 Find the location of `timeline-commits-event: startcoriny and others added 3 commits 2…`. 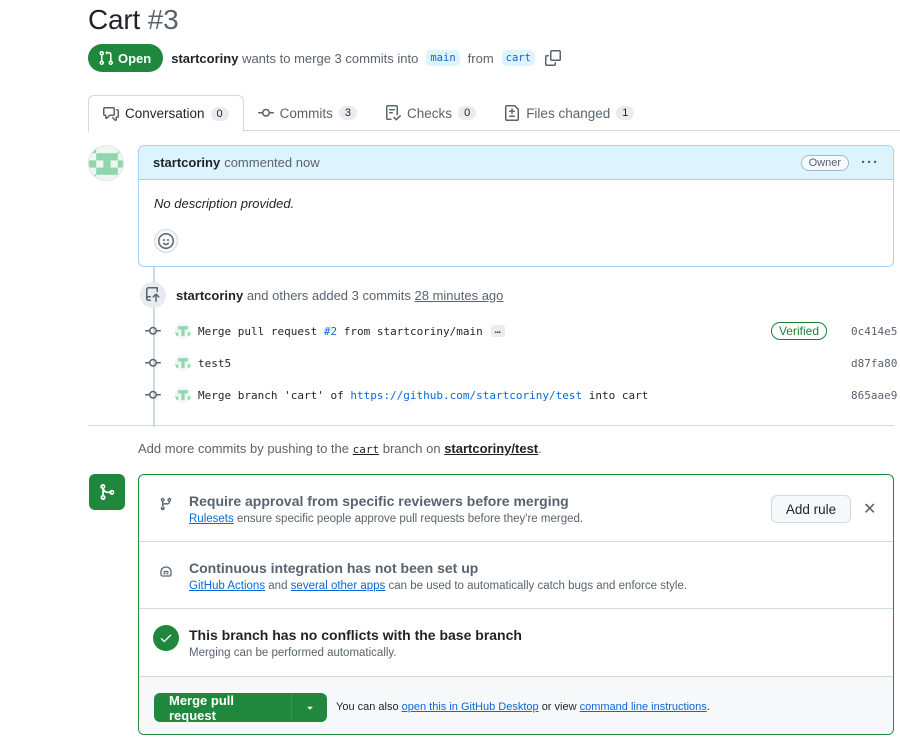

timeline-commits-event: startcoriny and others added 3 commits 2… is located at coordinates (321, 295).